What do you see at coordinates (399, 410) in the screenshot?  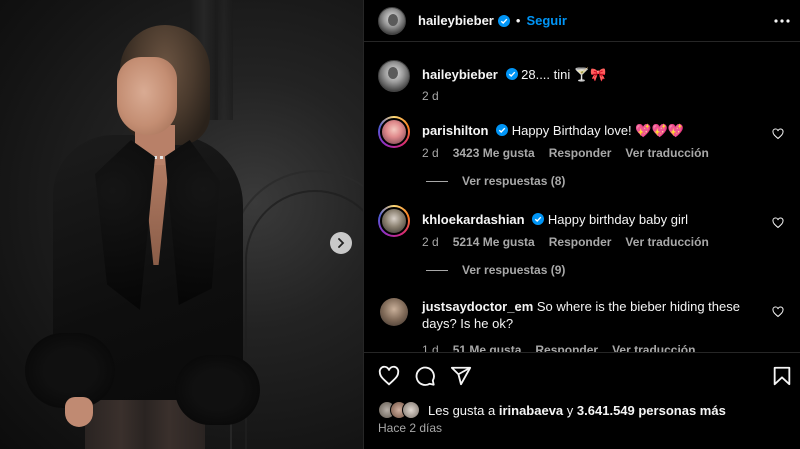 I see `likers-avatars` at bounding box center [399, 410].